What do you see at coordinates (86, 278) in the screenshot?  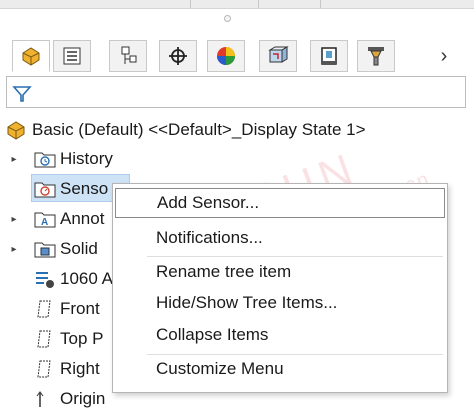 I see `tree-item-label: 1060 A` at bounding box center [86, 278].